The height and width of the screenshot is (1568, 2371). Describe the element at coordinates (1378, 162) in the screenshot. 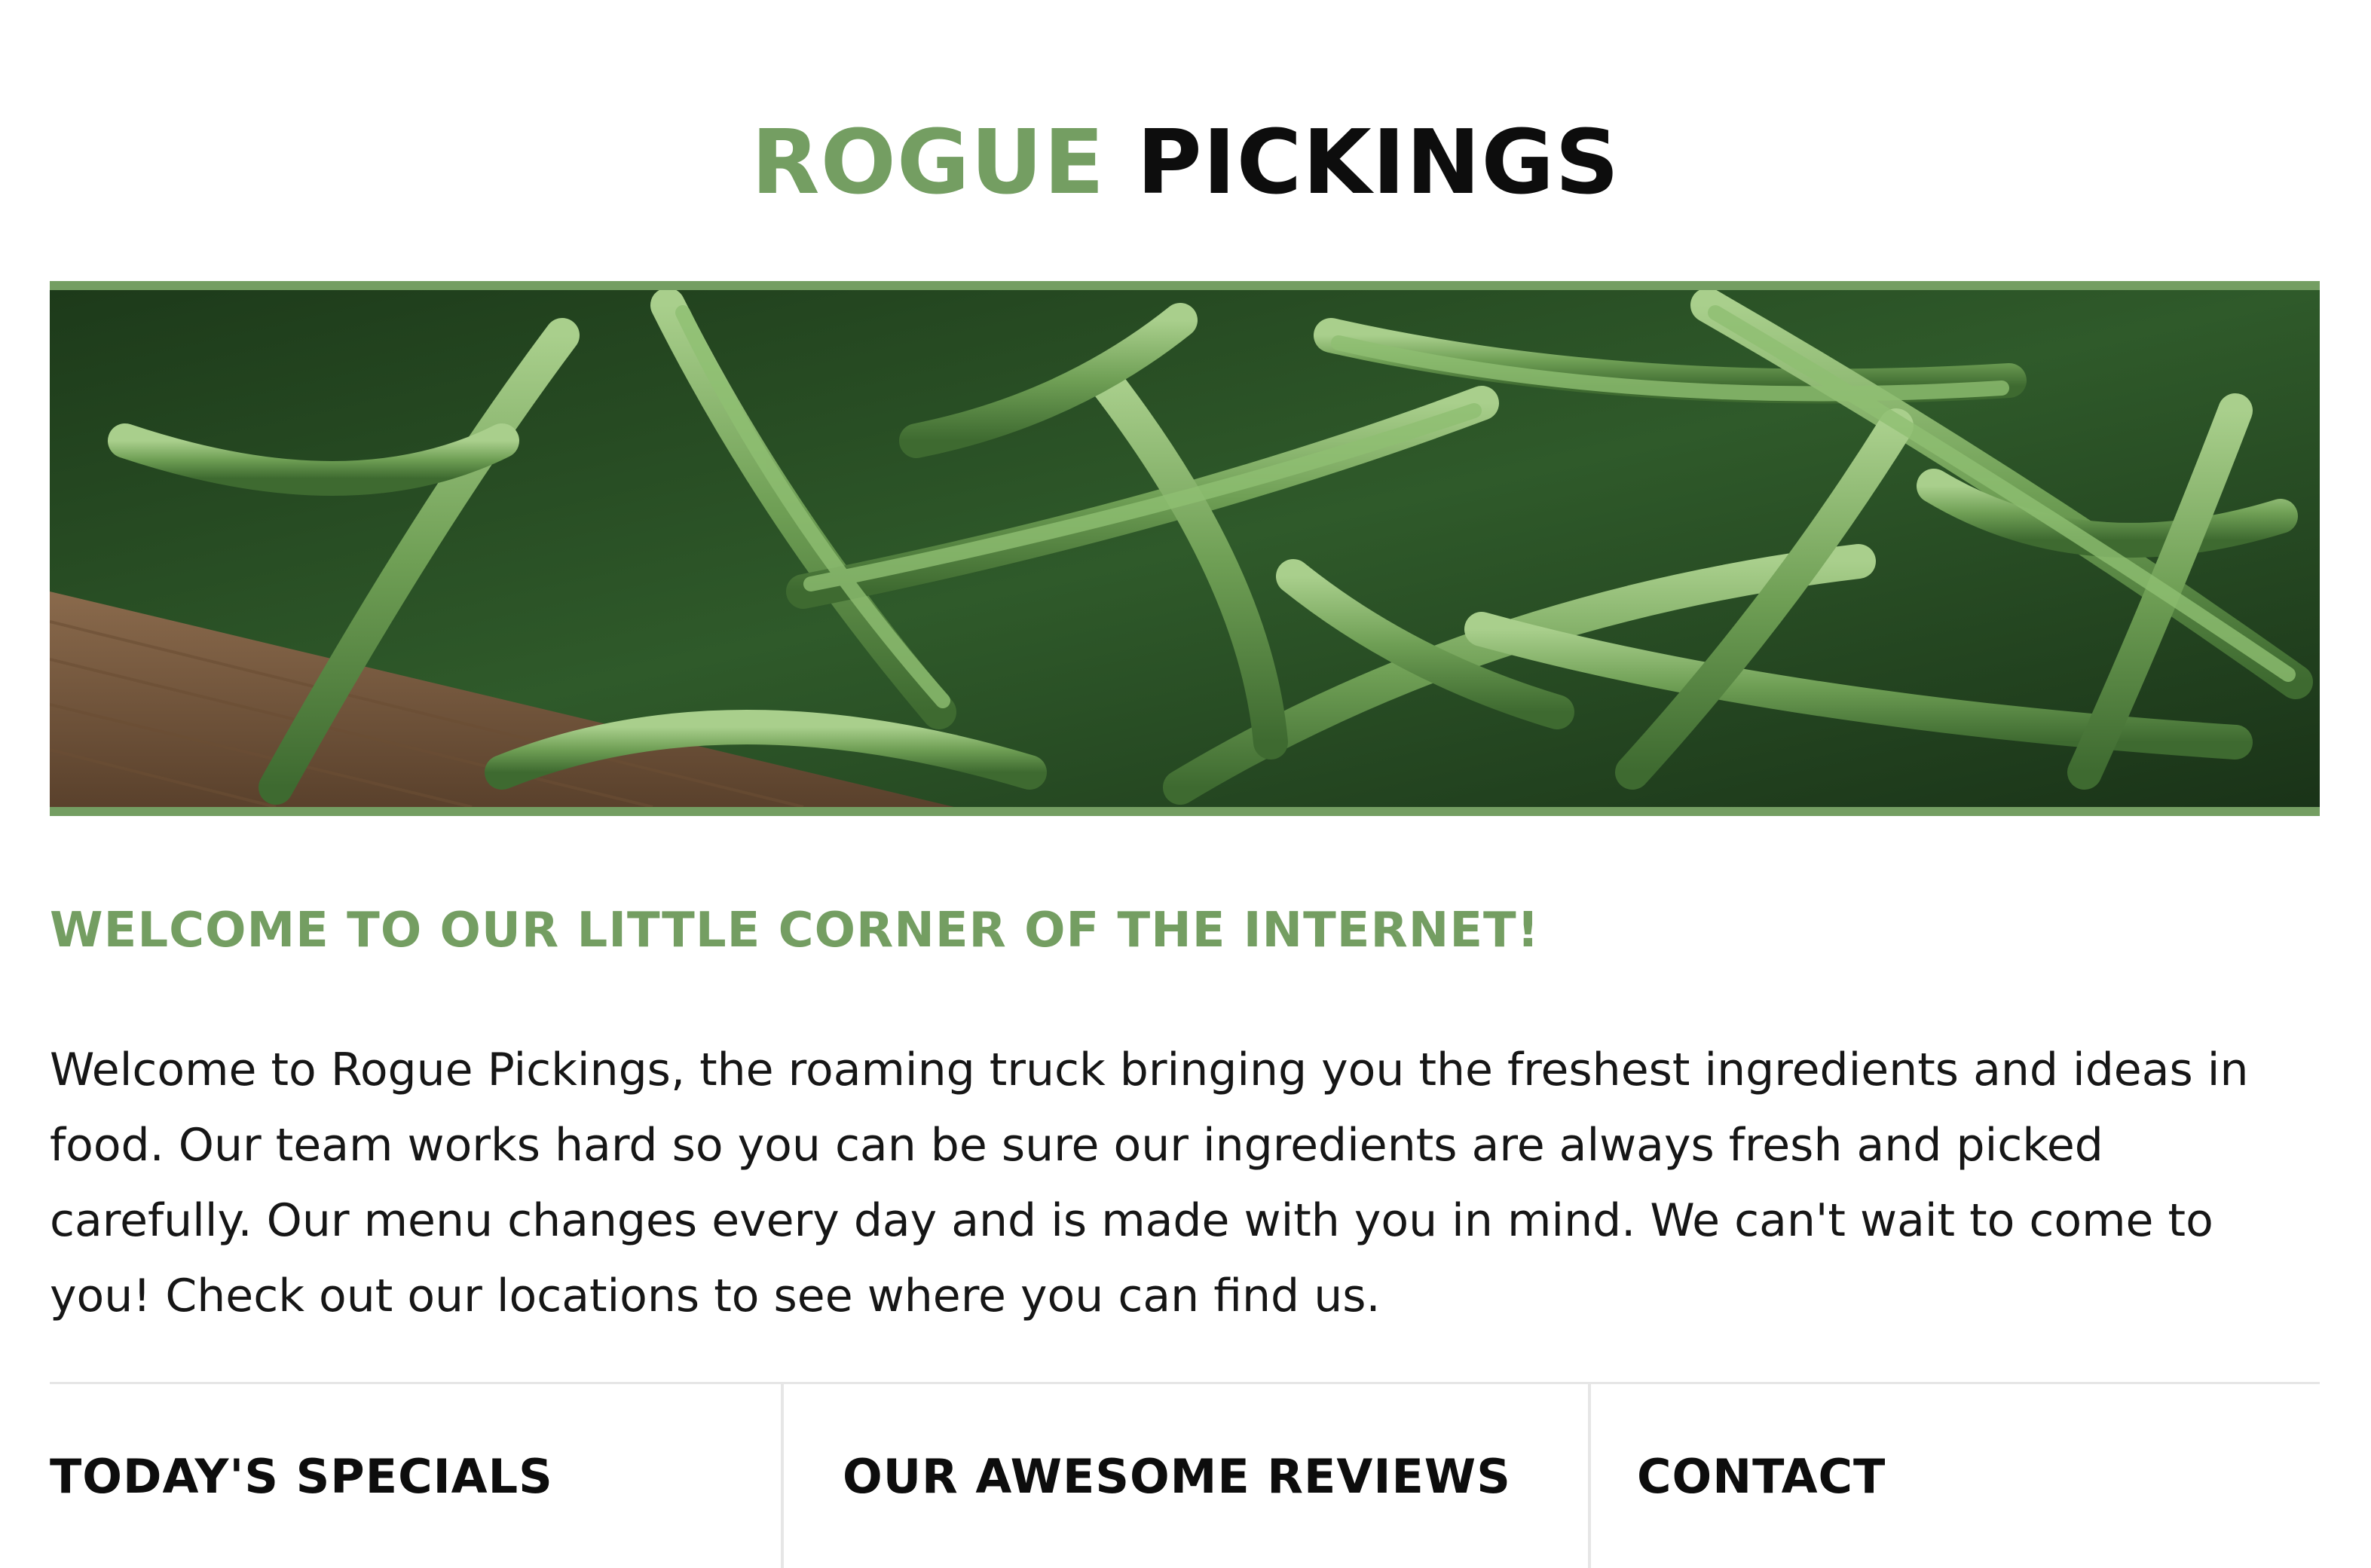

I see `site-title-pickings: PICKINGS` at that location.